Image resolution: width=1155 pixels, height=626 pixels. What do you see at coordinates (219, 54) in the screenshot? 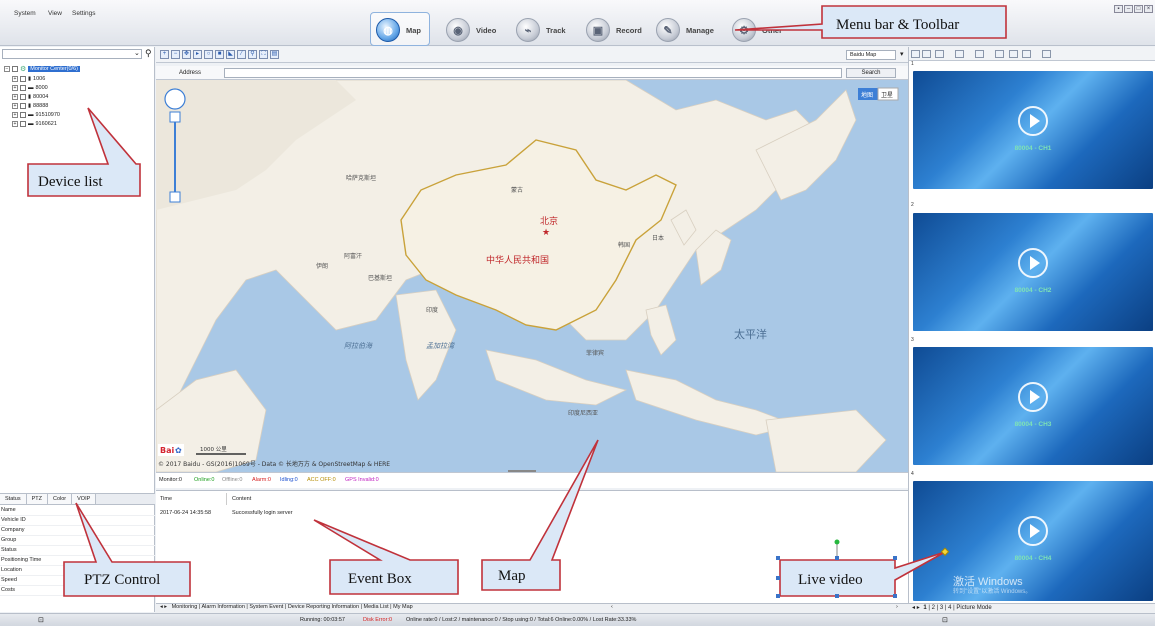
I see `rectangle-tool-icon: ■` at bounding box center [219, 54].